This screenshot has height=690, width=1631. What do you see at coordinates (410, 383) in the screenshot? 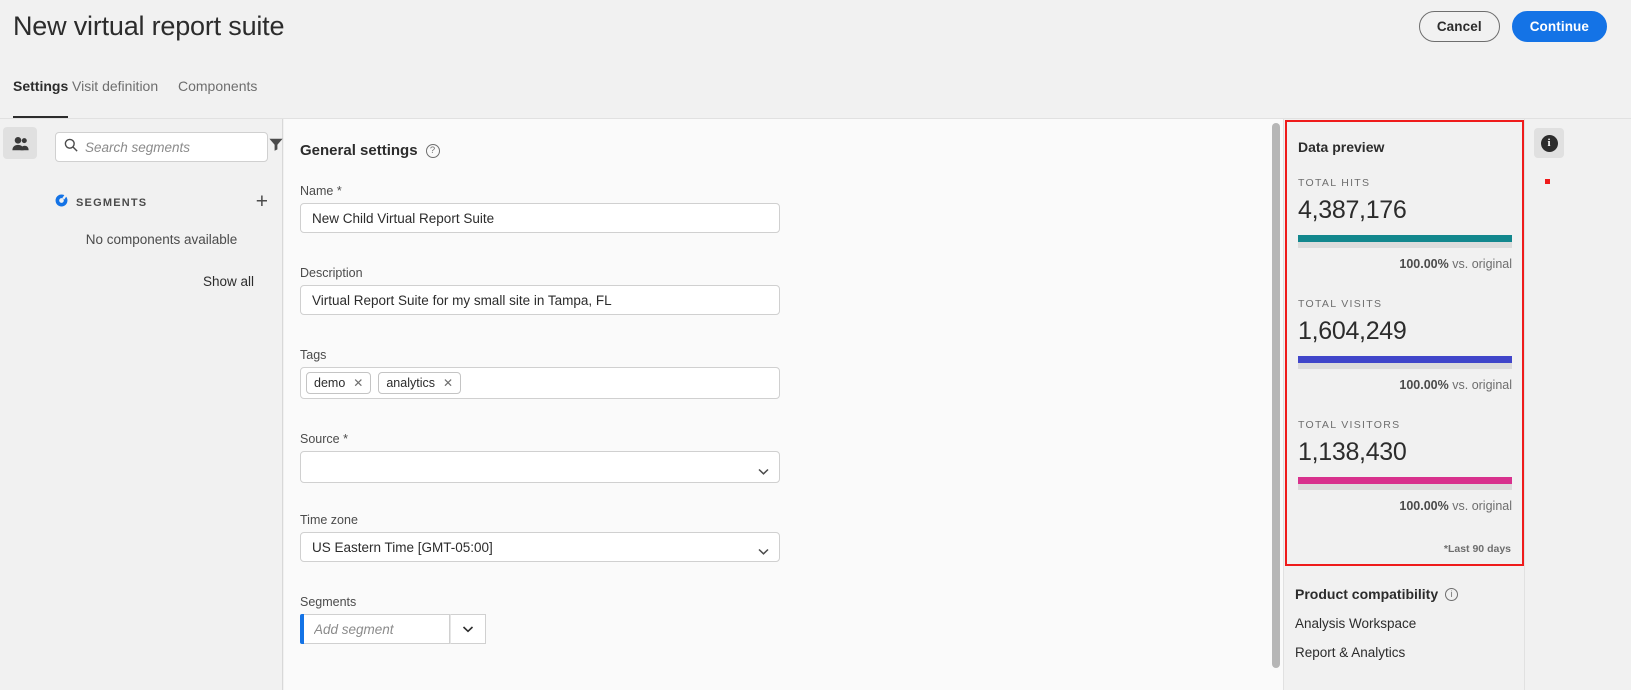
I see `tag-label: analytics` at bounding box center [410, 383].